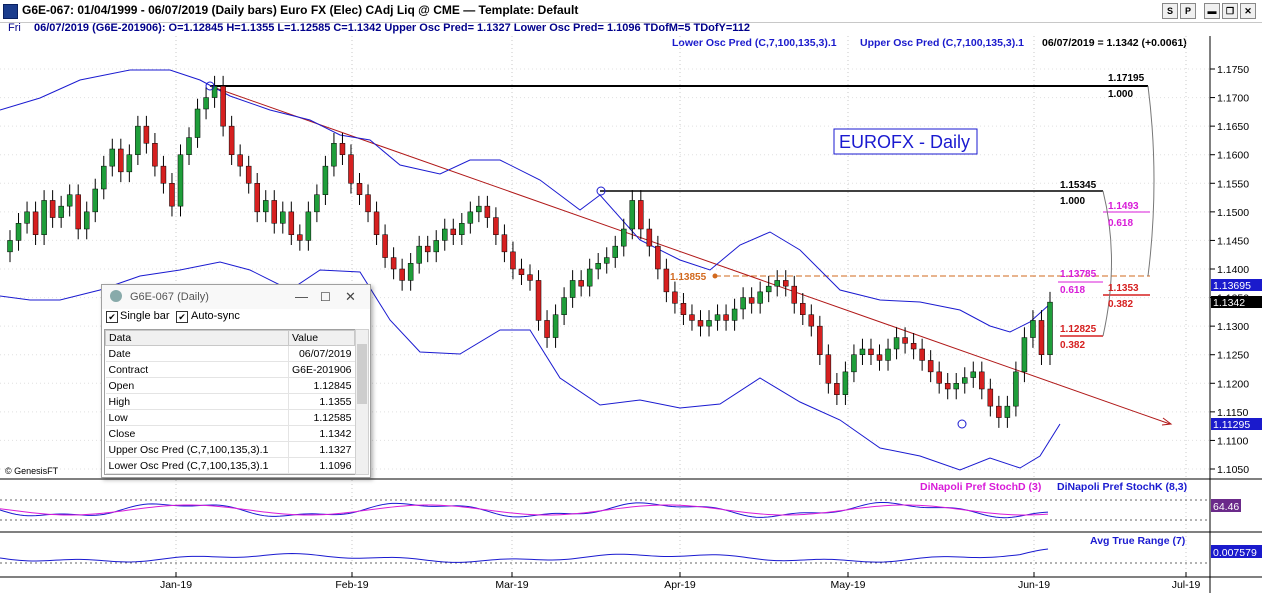  I want to click on single-bar-checkbox: ✔, so click(112, 317).